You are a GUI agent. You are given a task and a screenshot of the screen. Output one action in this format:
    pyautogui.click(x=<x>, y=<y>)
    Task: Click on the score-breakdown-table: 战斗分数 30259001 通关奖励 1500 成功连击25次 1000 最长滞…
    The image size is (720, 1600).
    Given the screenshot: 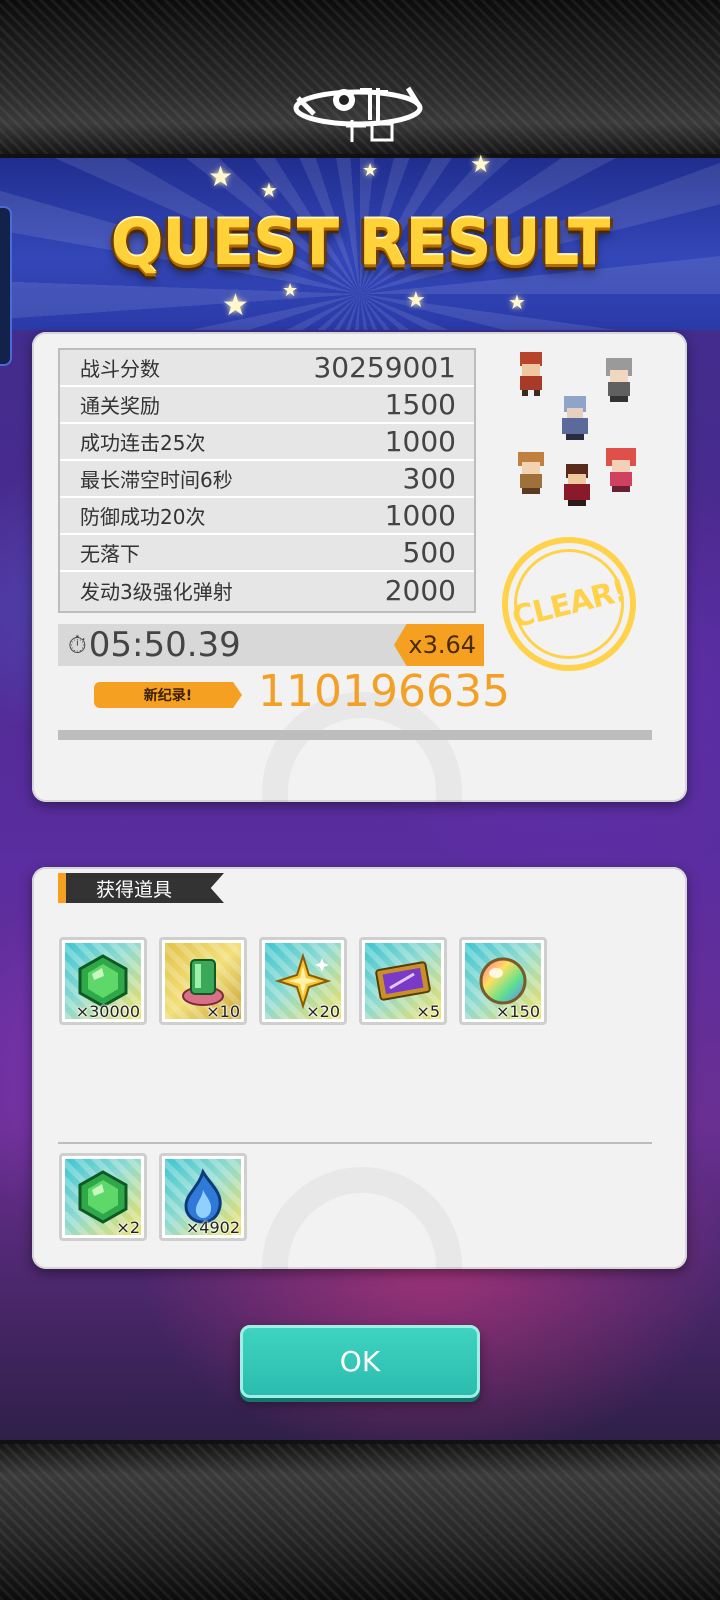 What is the action you would take?
    pyautogui.click(x=267, y=480)
    